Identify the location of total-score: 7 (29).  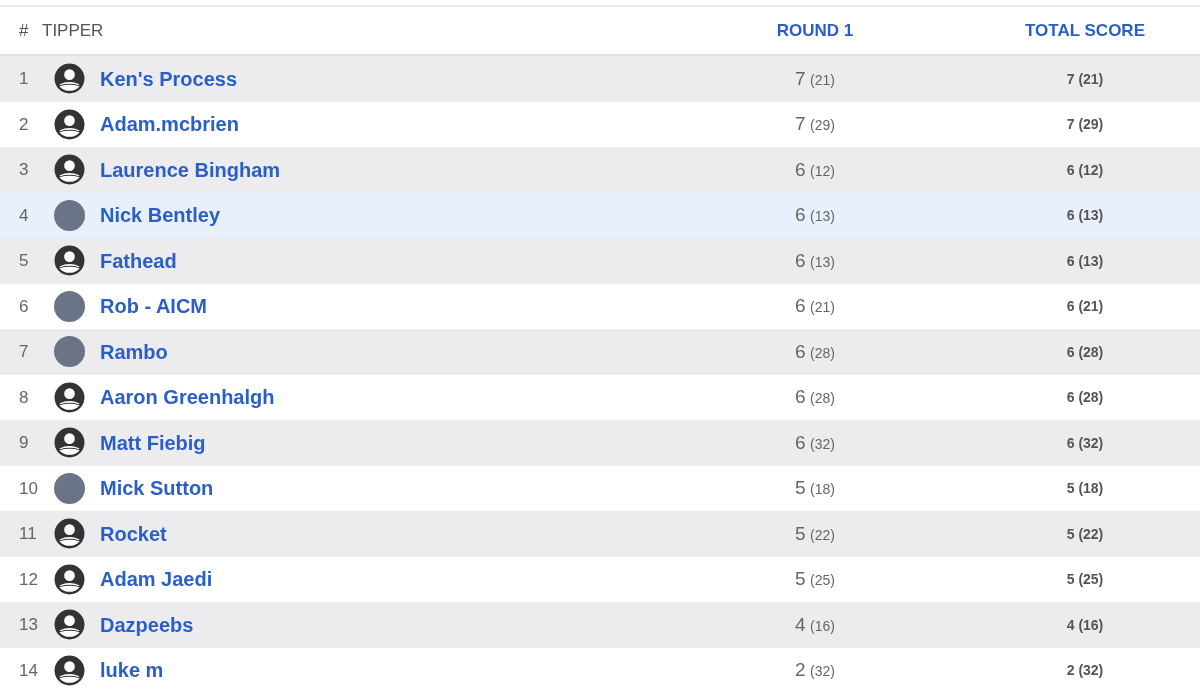
(1085, 124).